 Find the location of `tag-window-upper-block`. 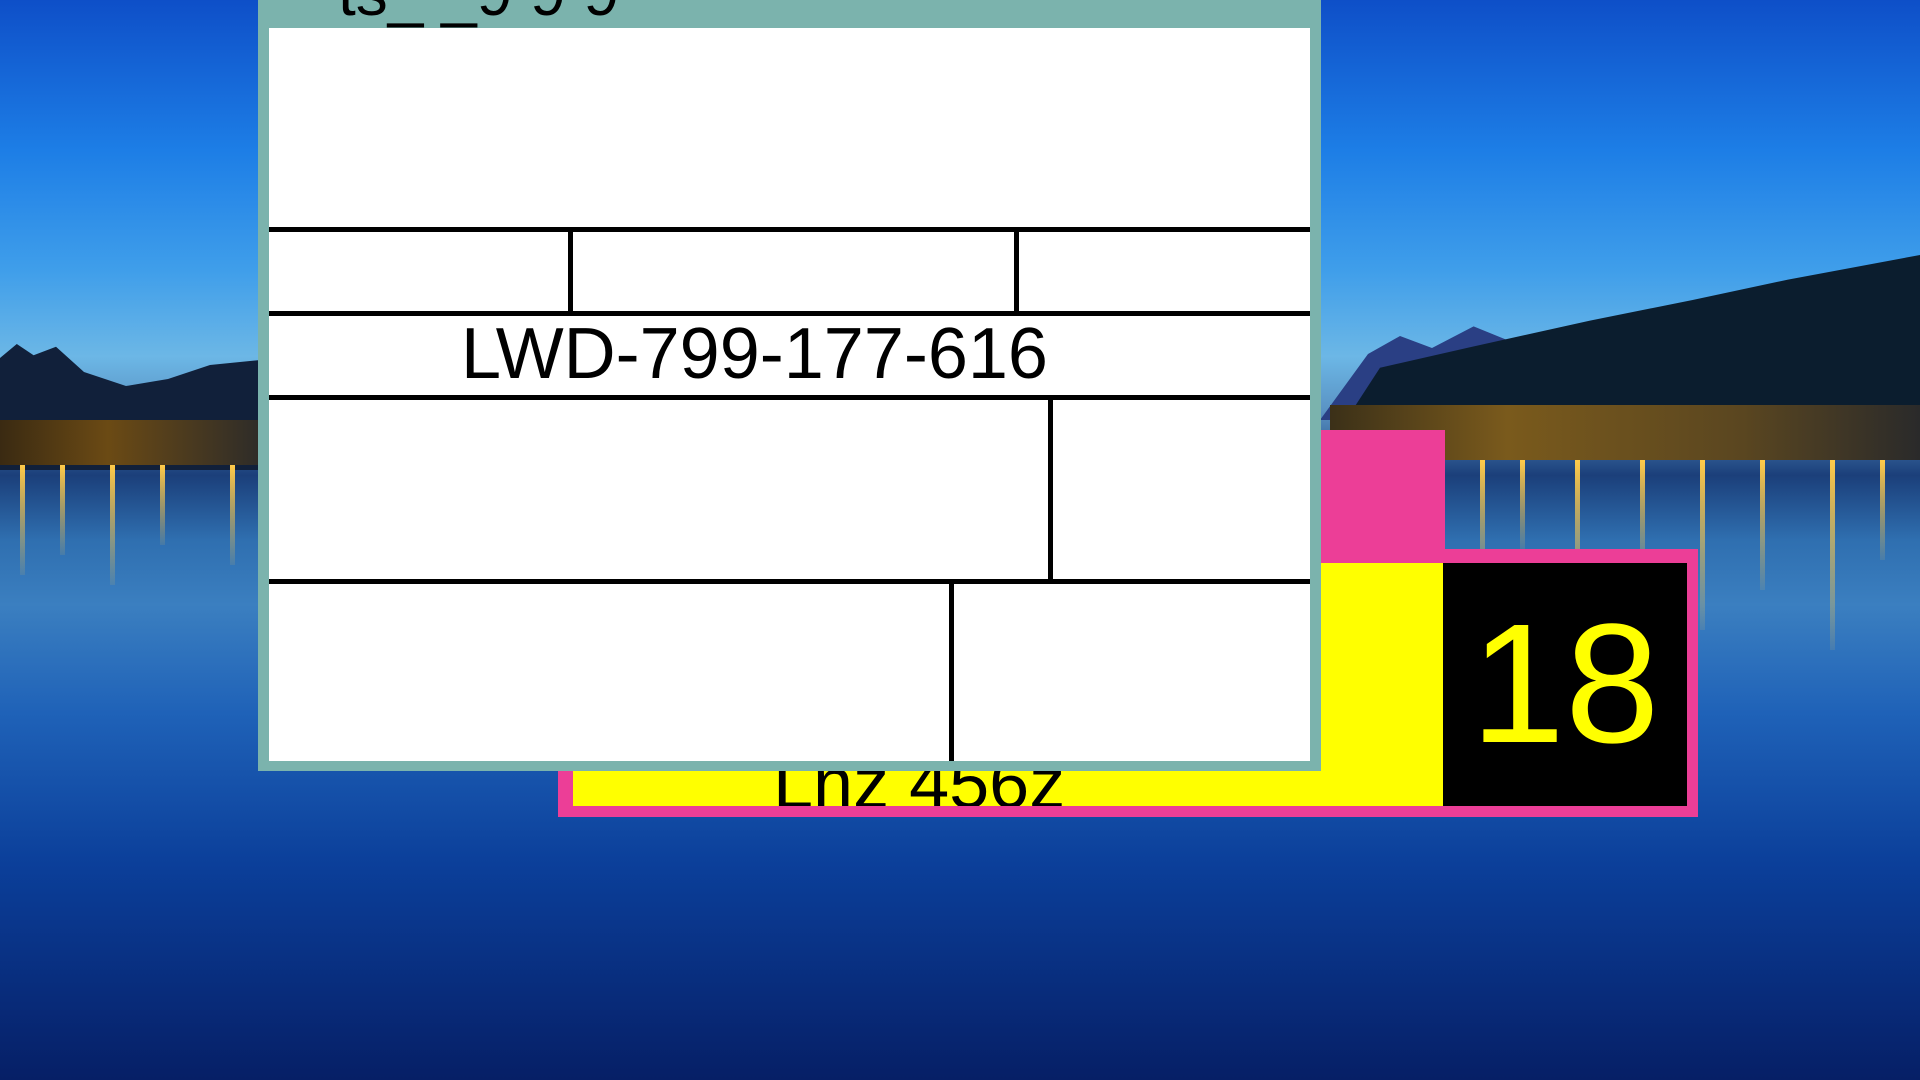

tag-window-upper-block is located at coordinates (1383, 490).